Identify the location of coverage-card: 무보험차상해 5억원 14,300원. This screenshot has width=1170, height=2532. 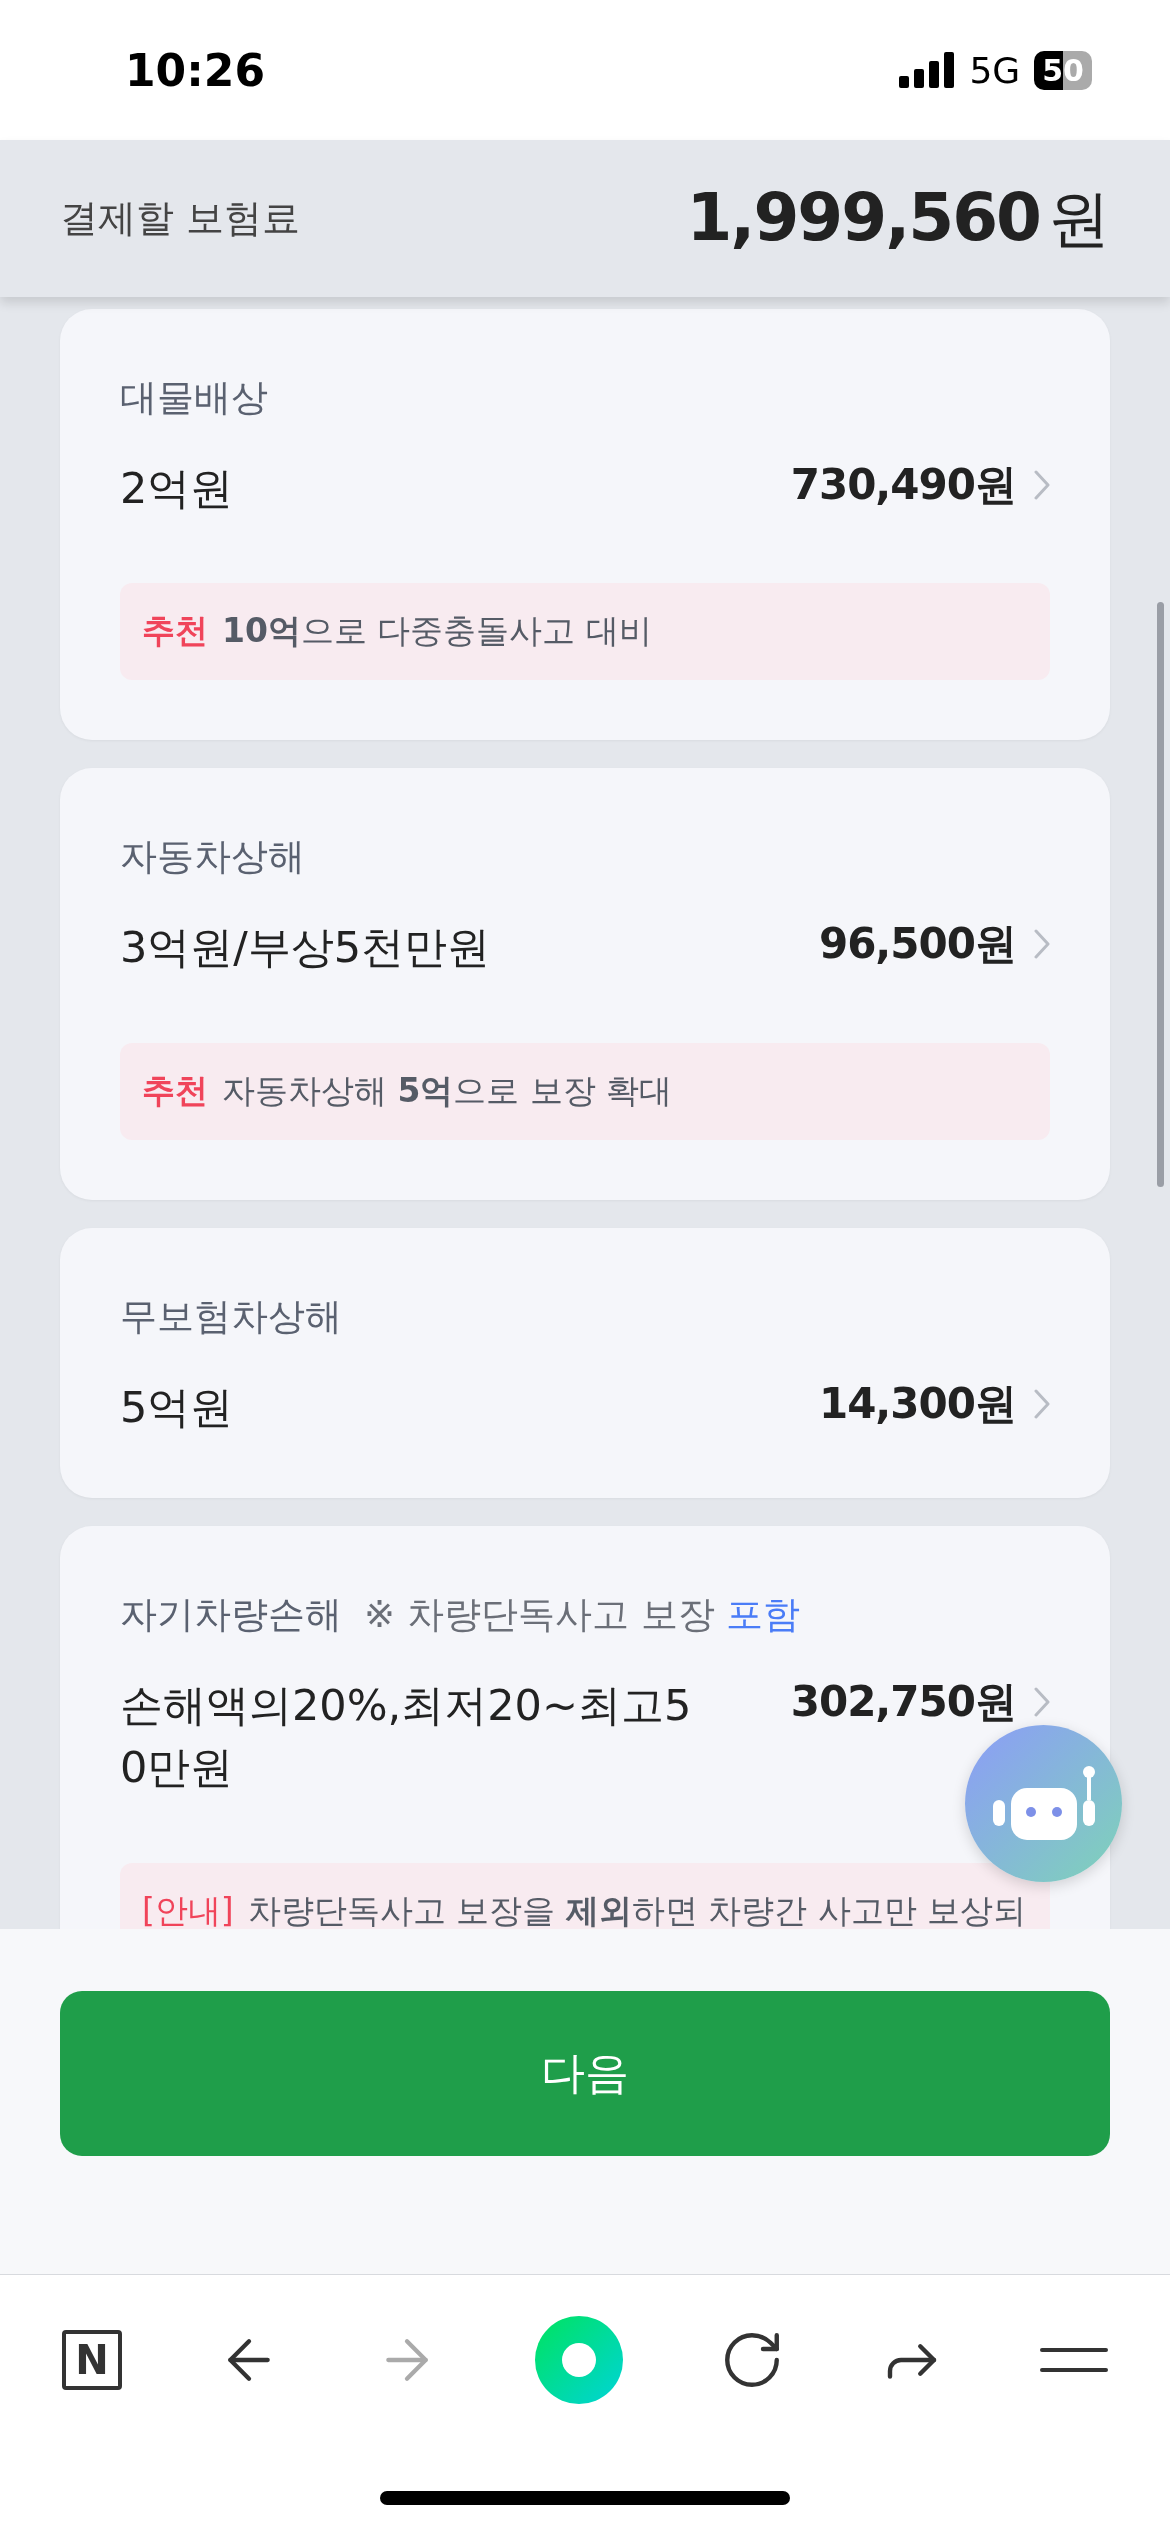
(585, 1363).